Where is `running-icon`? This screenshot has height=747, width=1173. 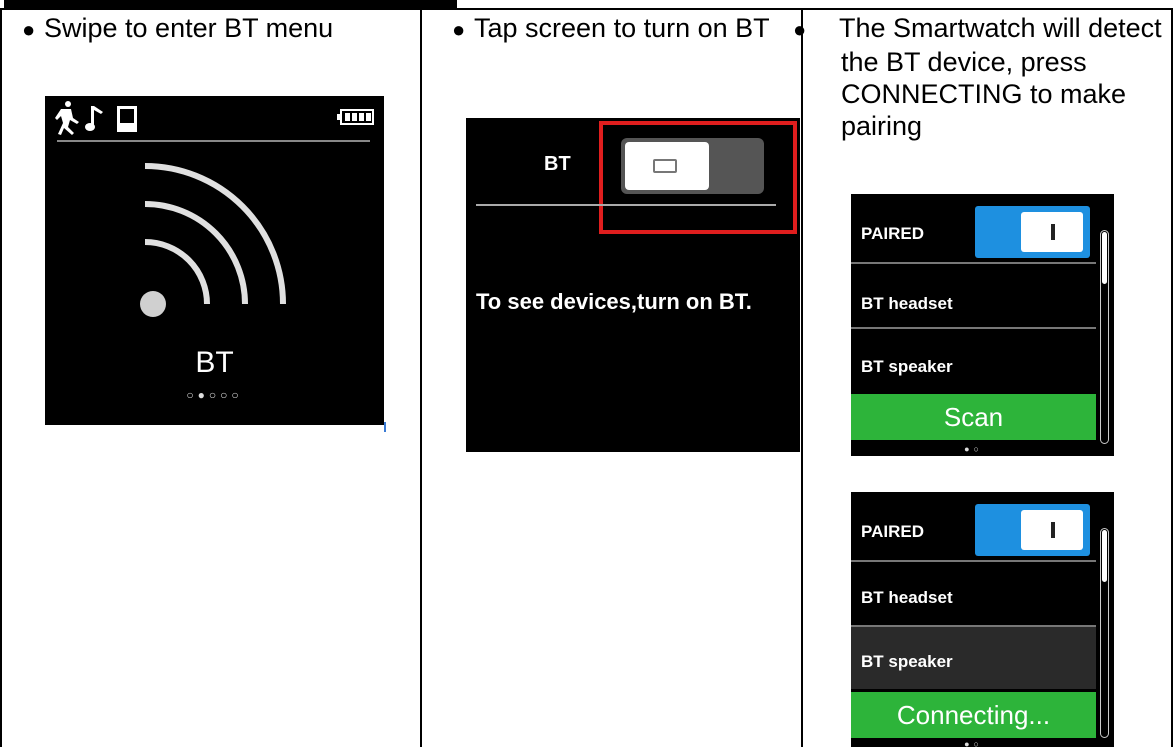 running-icon is located at coordinates (67, 118).